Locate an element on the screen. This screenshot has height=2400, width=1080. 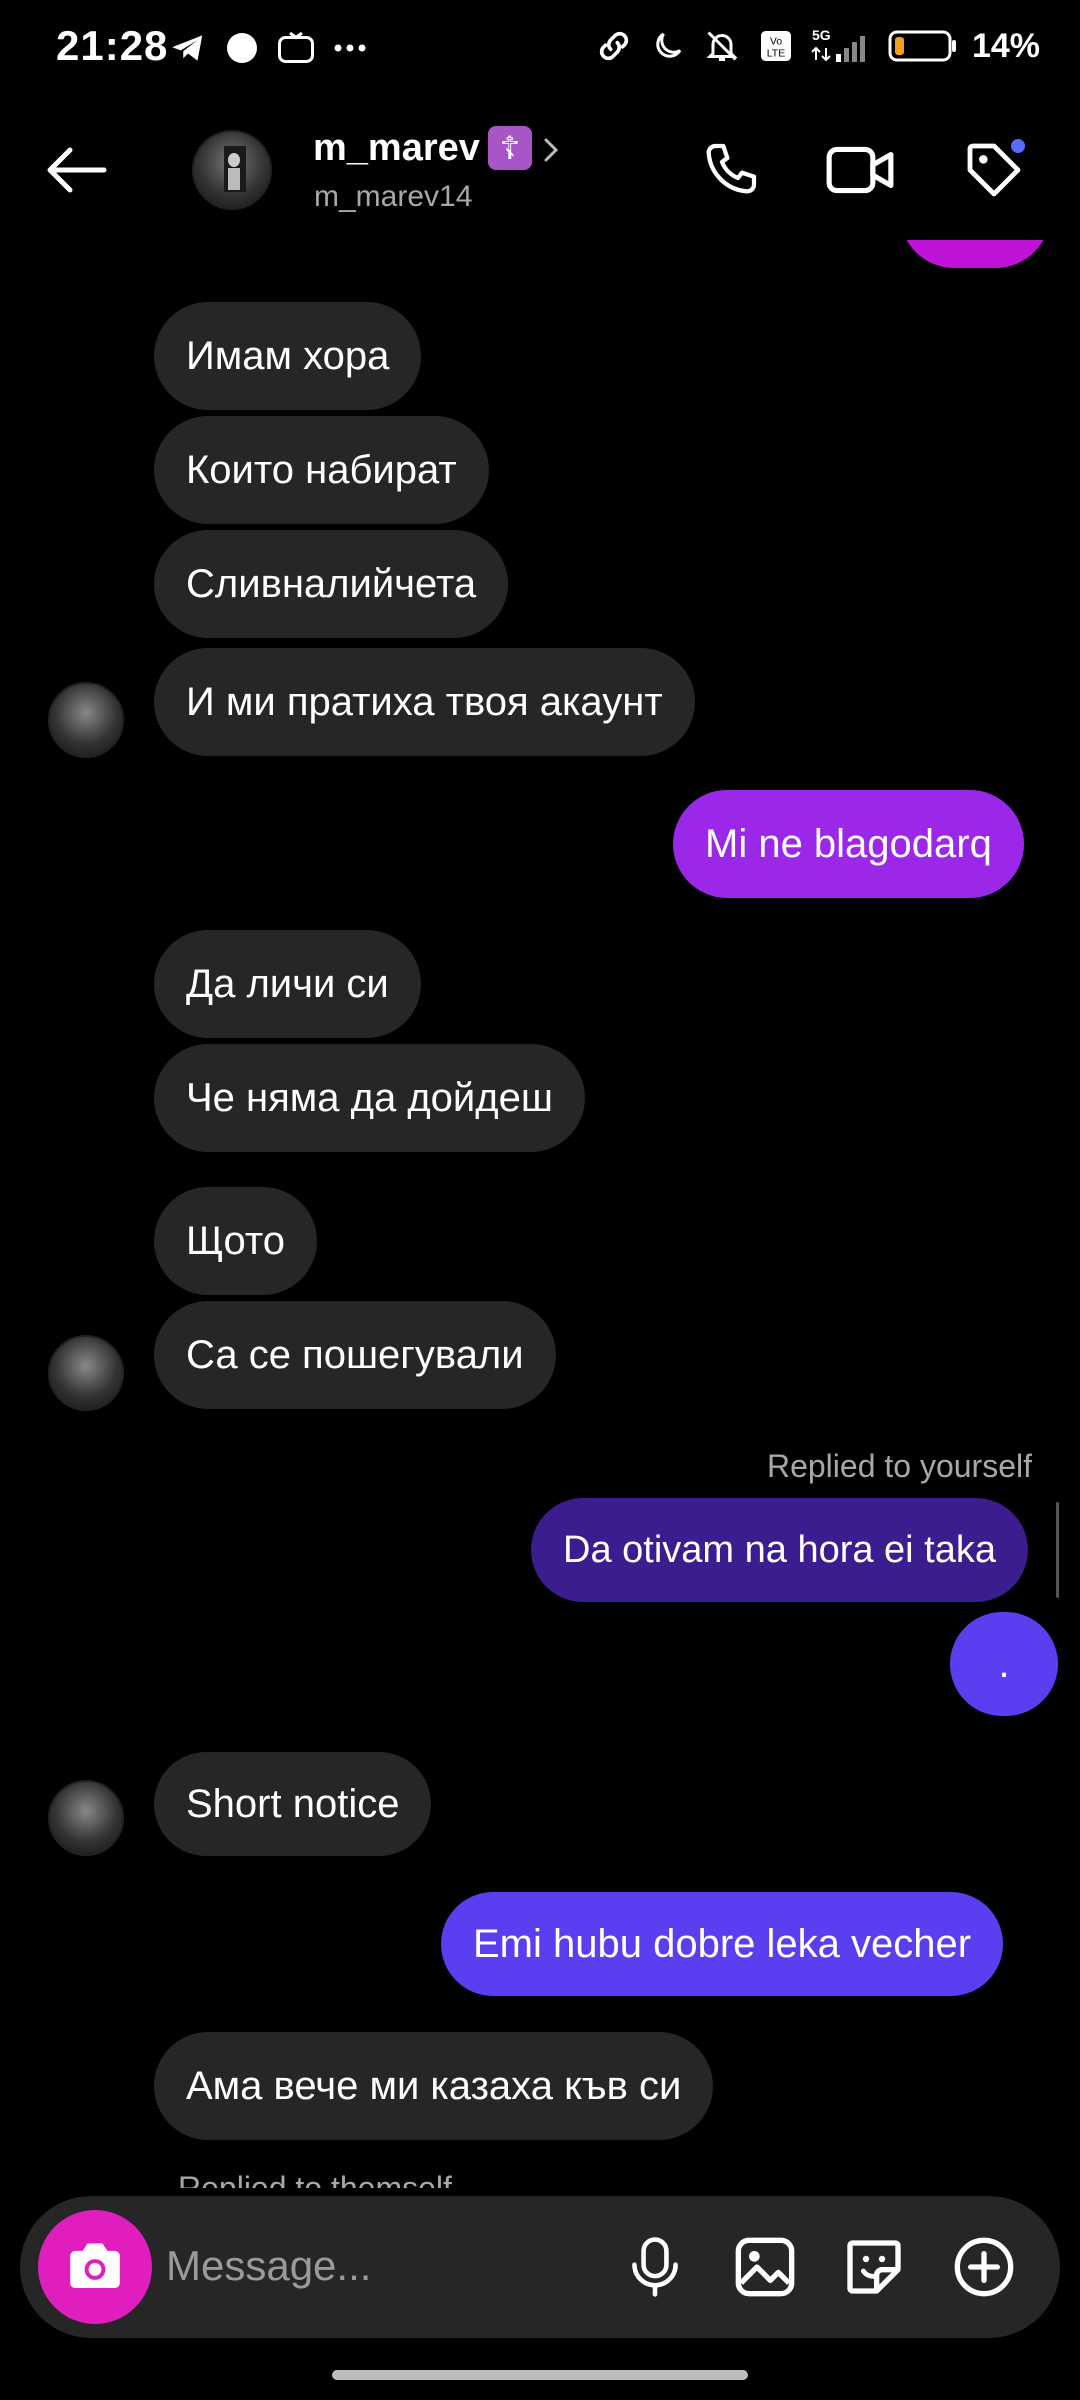
message-composer is located at coordinates (540, 2267).